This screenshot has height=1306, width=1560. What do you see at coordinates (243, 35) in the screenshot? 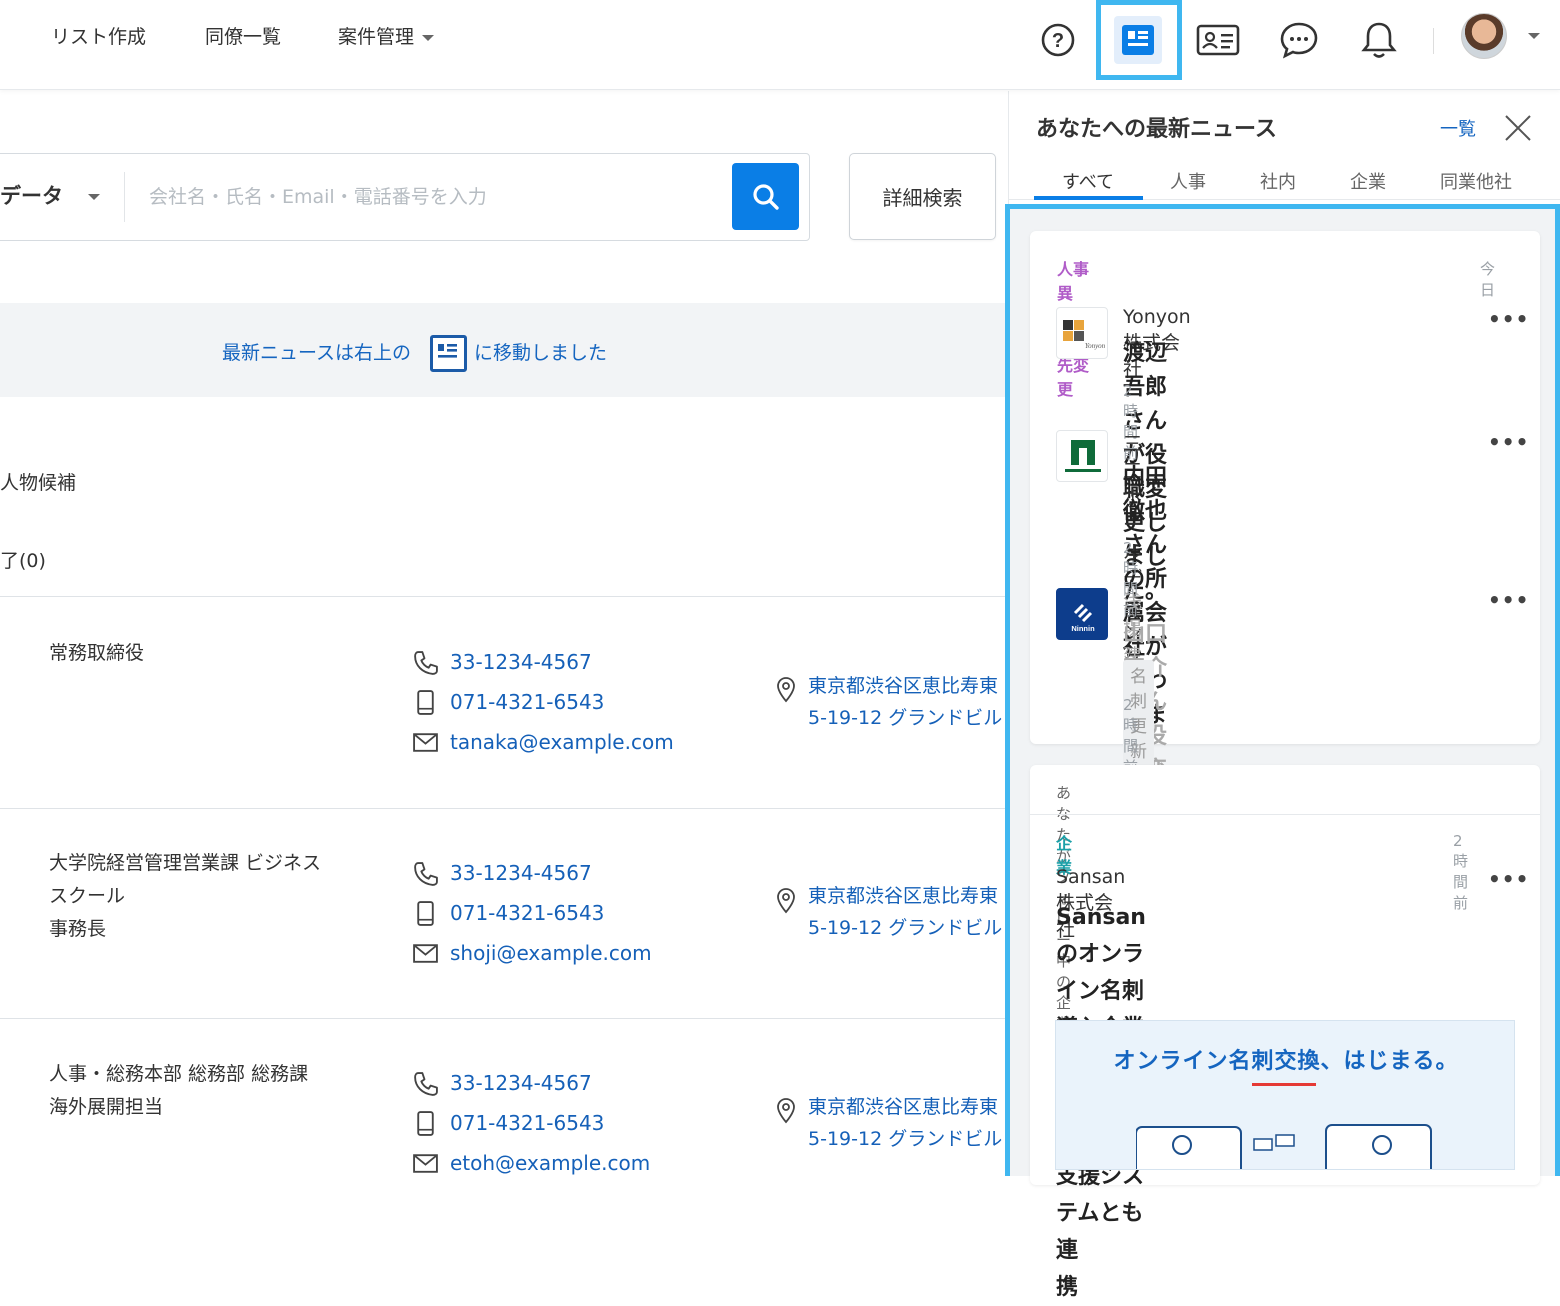
I see `nav-colleagues: 同僚一覧` at bounding box center [243, 35].